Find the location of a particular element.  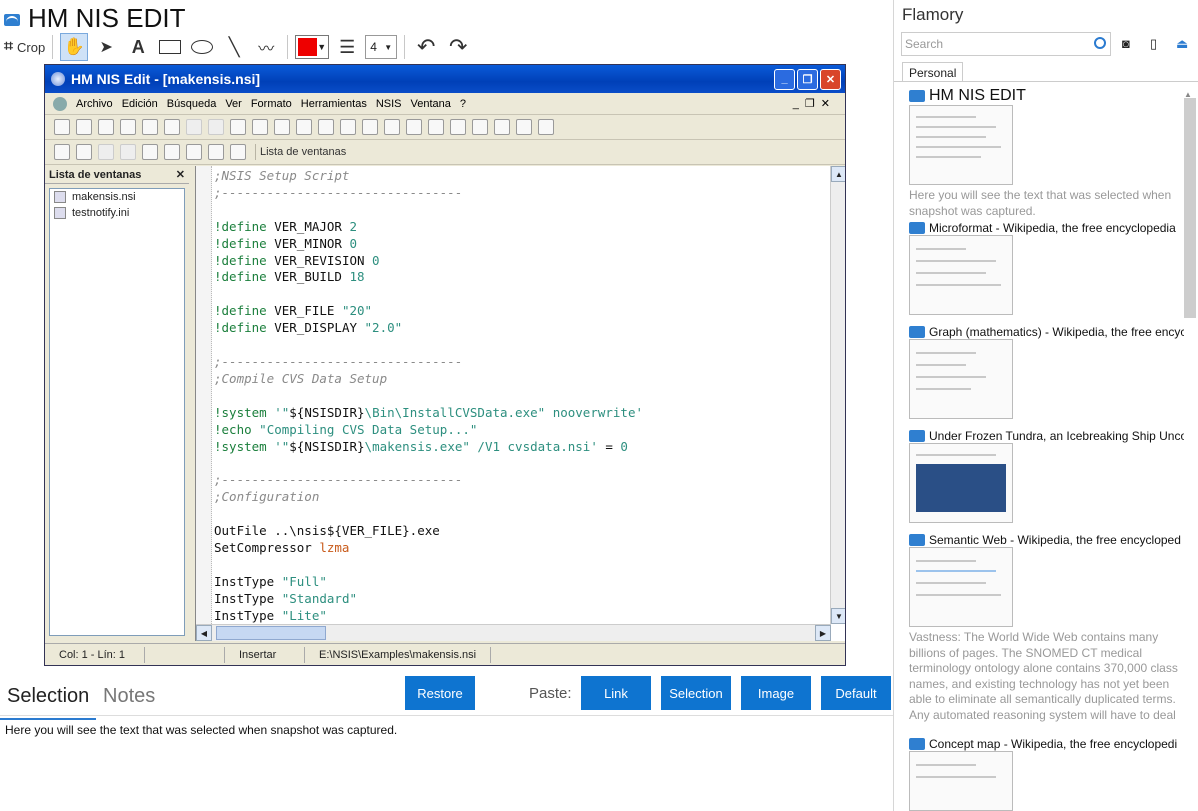

paste-default-button: Default is located at coordinates (856, 693).